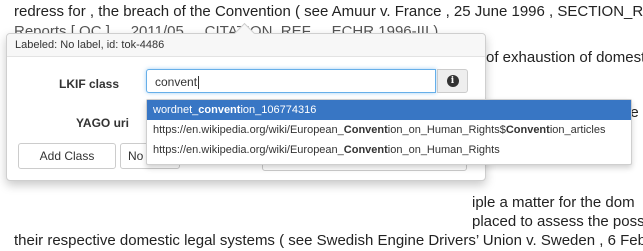 The image size is (643, 251). Describe the element at coordinates (389, 110) in the screenshot. I see `autocomplete-option: wordnet_convention_106774316` at that location.